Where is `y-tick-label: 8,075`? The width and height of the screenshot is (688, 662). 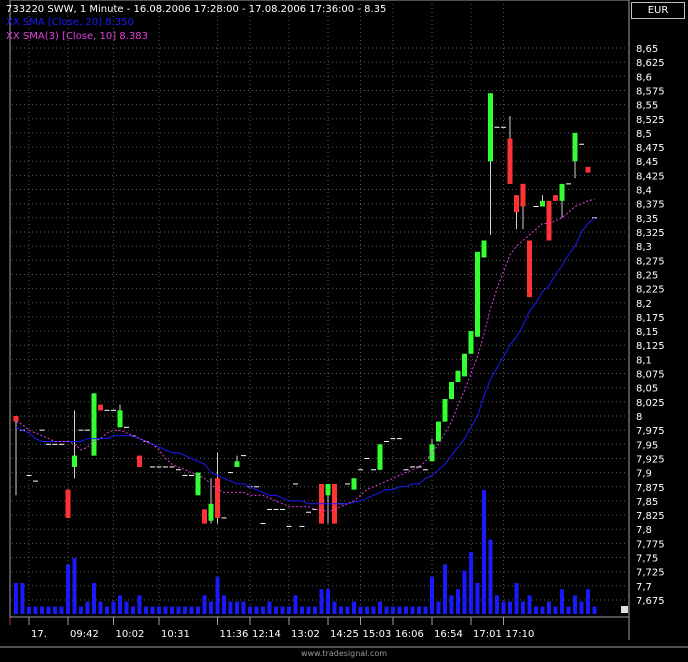
y-tick-label: 8,075 is located at coordinates (650, 375).